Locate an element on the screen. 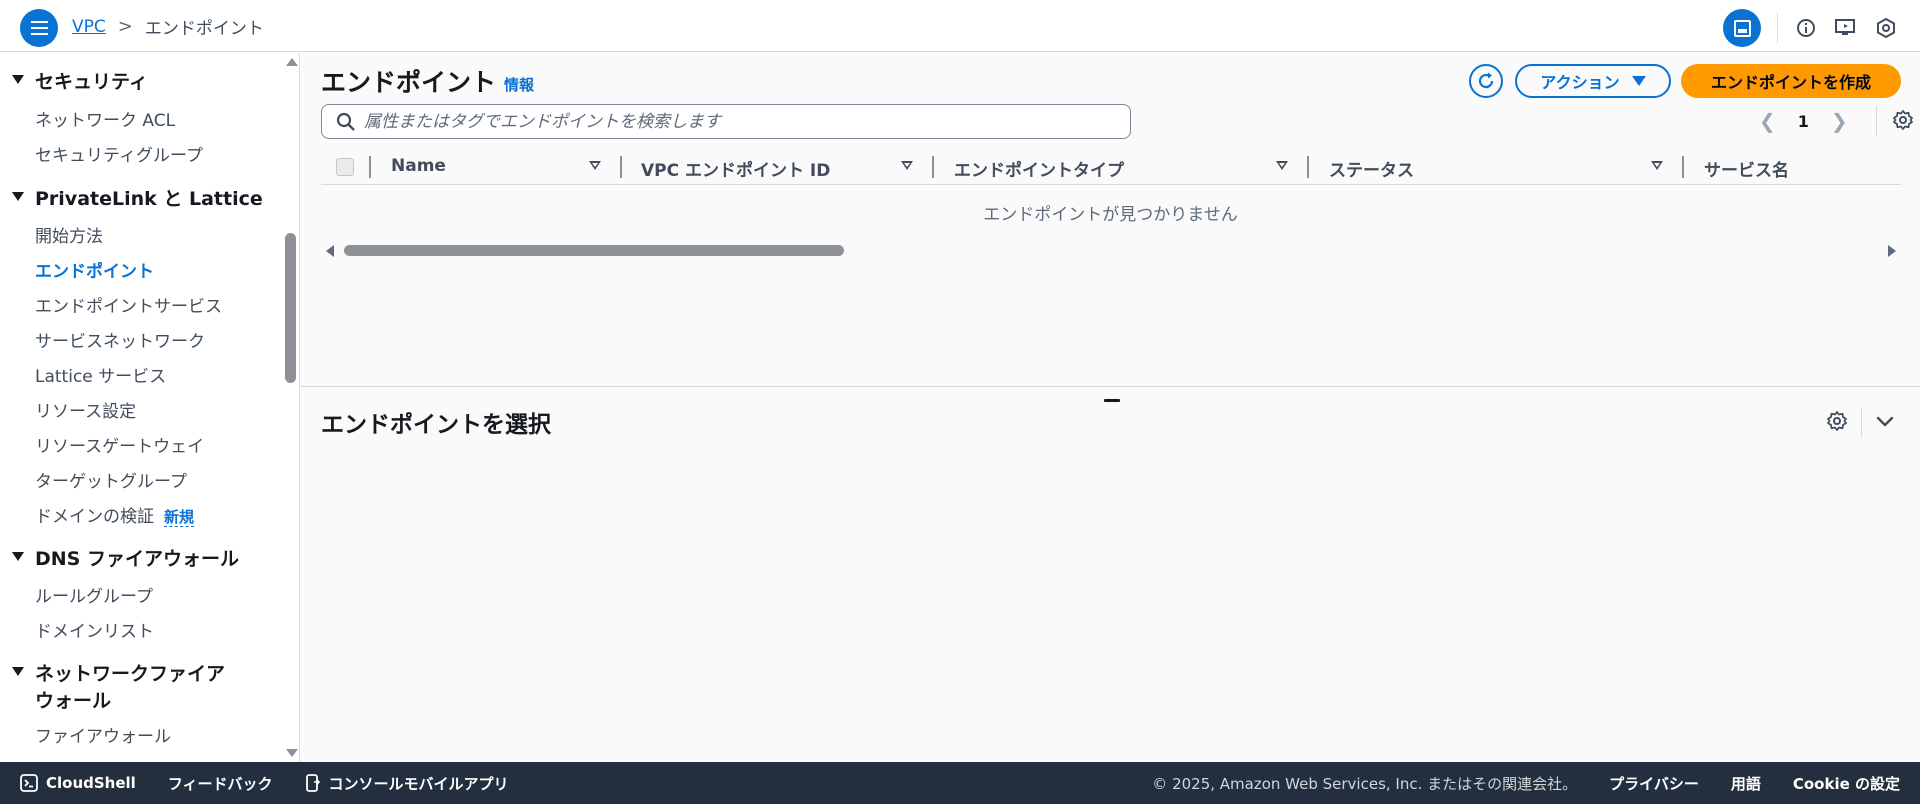 This screenshot has width=1920, height=804. privacy-link: プライバシー is located at coordinates (1654, 783).